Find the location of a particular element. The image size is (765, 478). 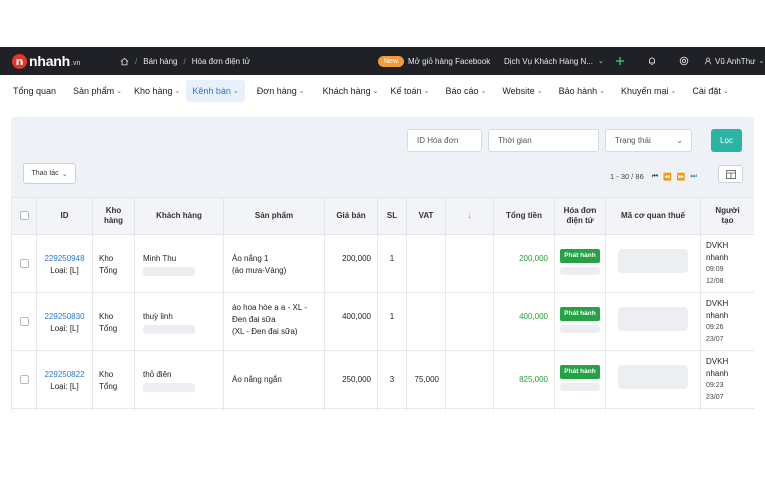

add-icon is located at coordinates (620, 61).